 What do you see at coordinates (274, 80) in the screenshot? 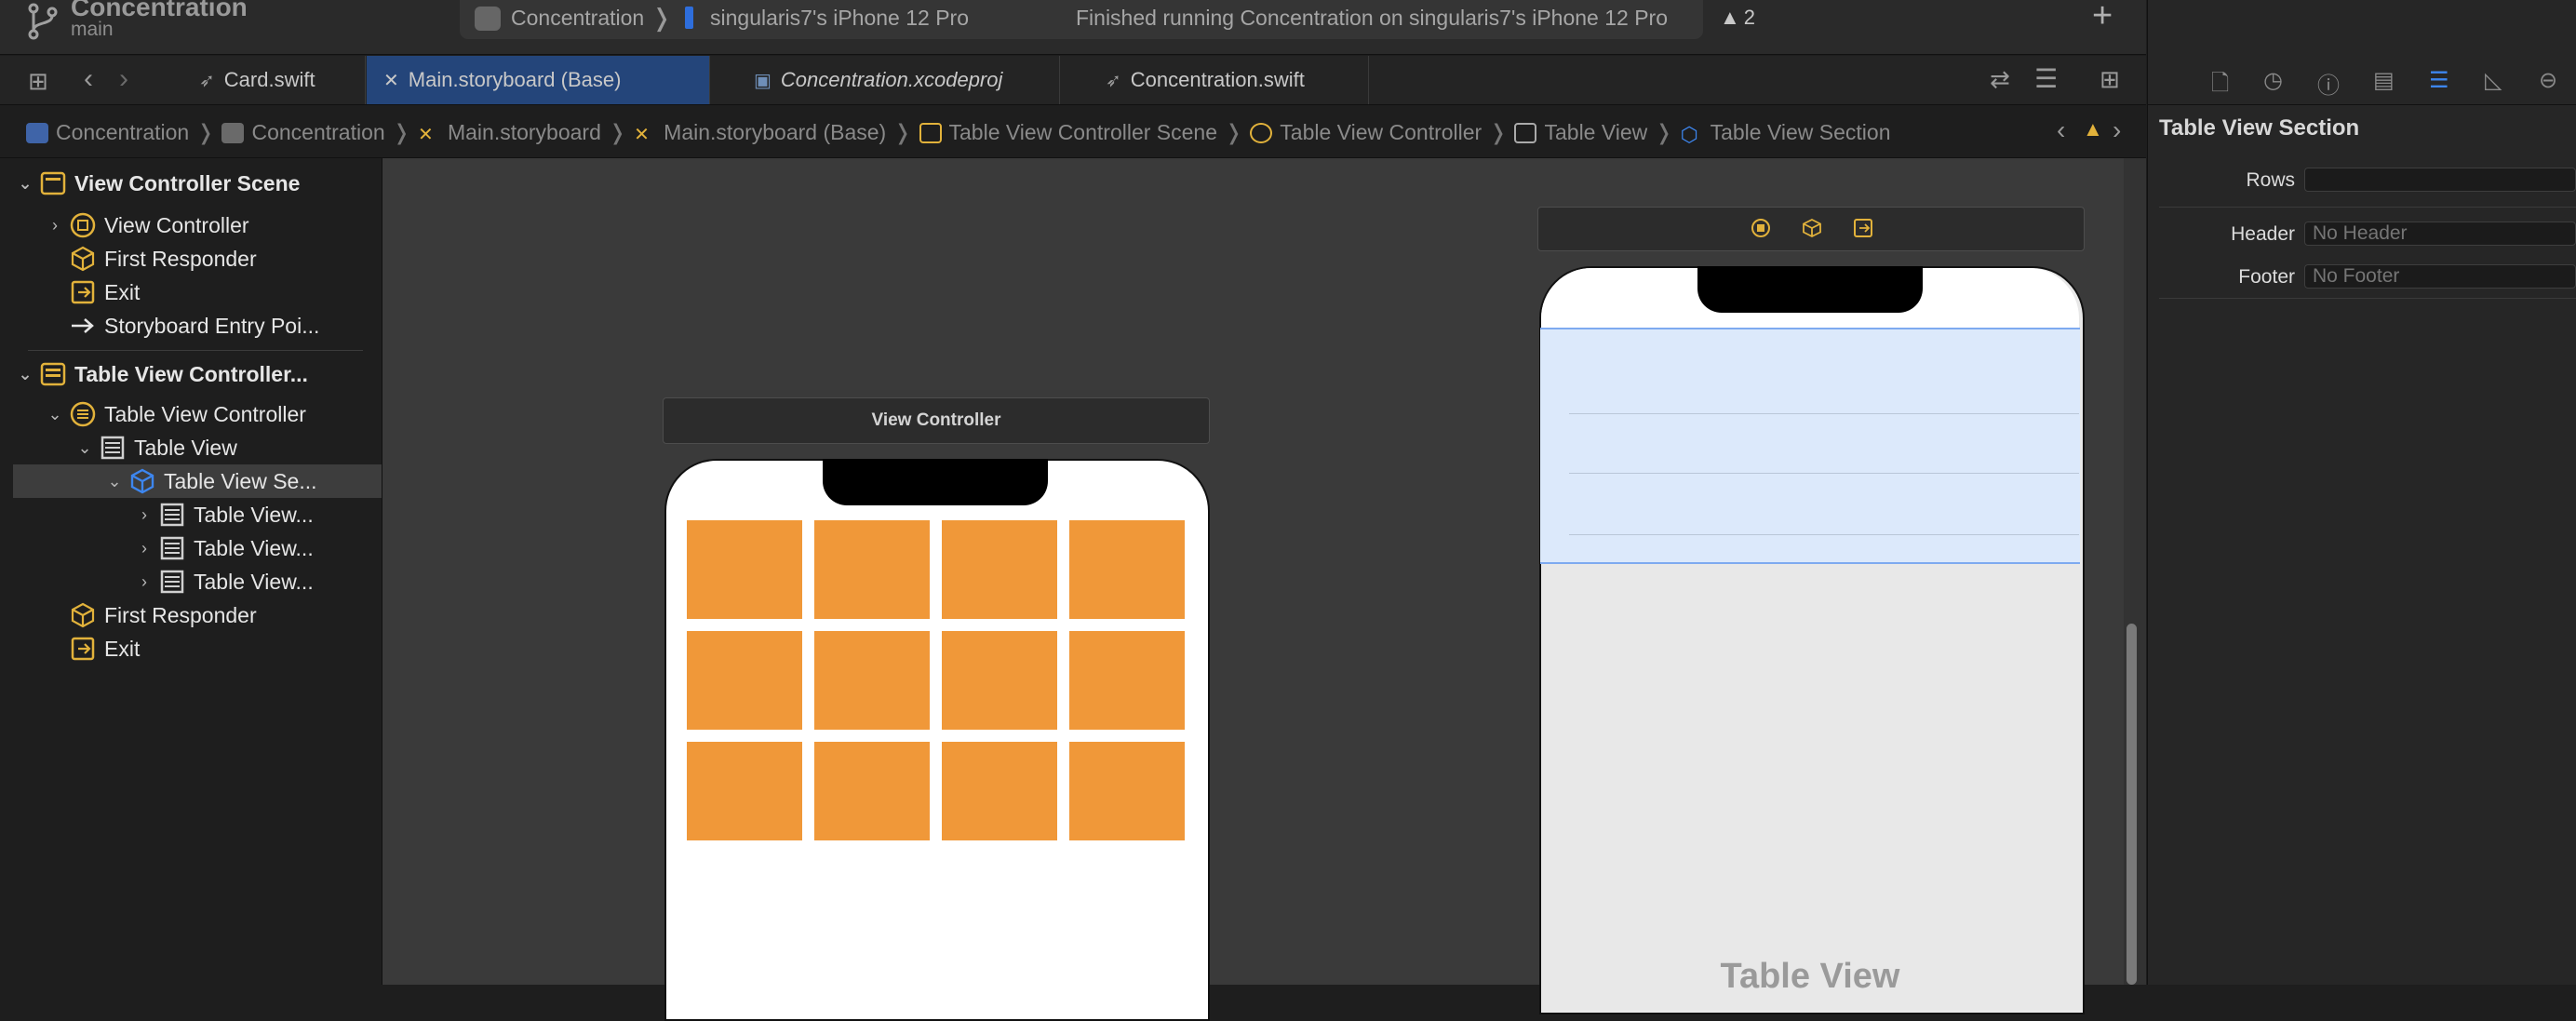
I see `tab-card-swift: ➶ Card.swift` at bounding box center [274, 80].